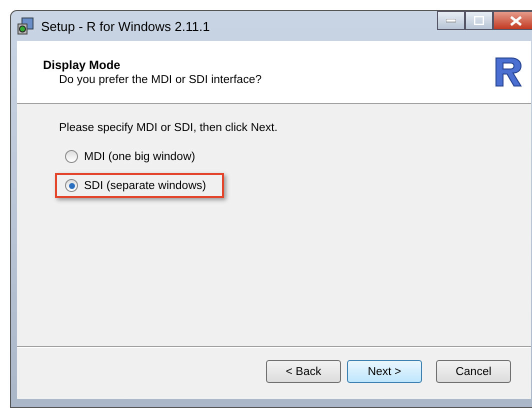 The height and width of the screenshot is (417, 532). I want to click on maximize-icon, so click(479, 20).